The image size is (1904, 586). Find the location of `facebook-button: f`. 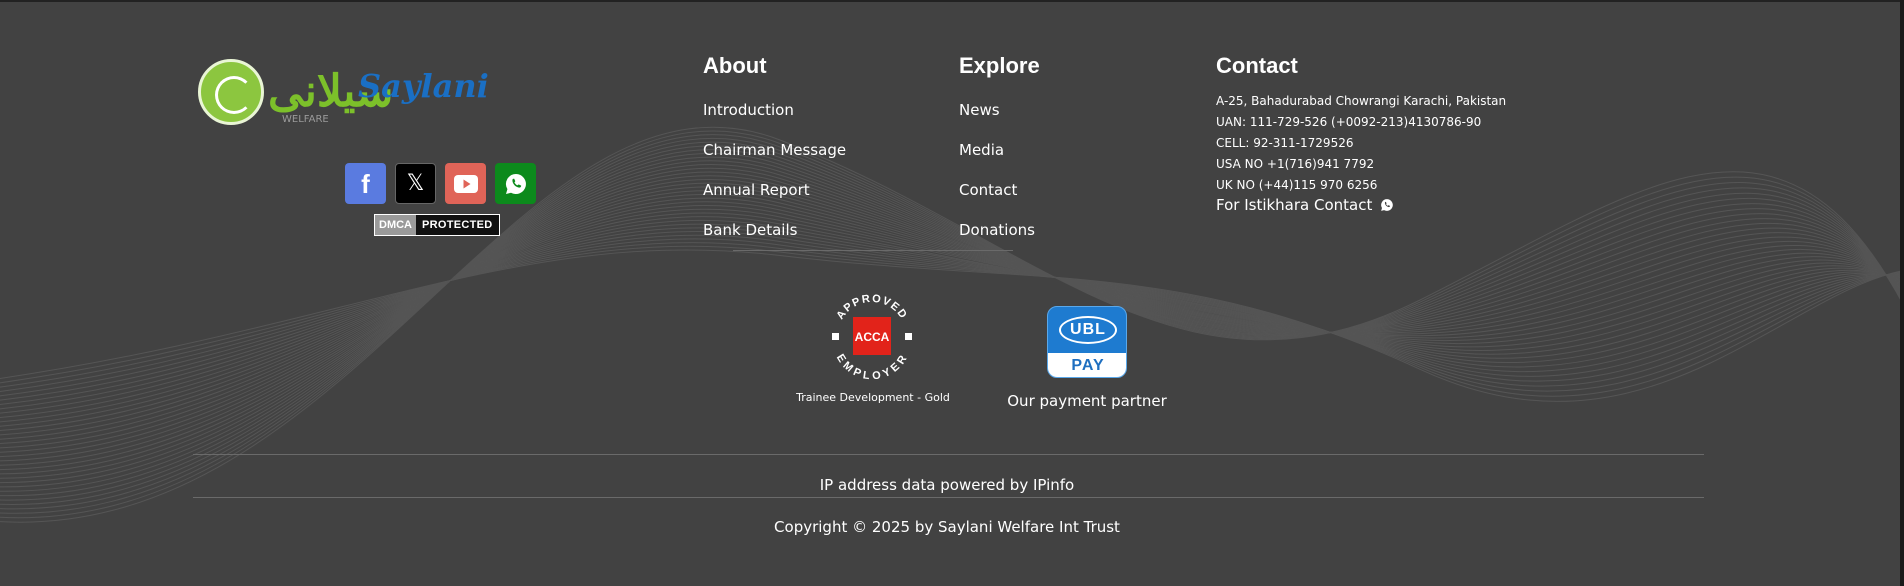

facebook-button: f is located at coordinates (365, 183).